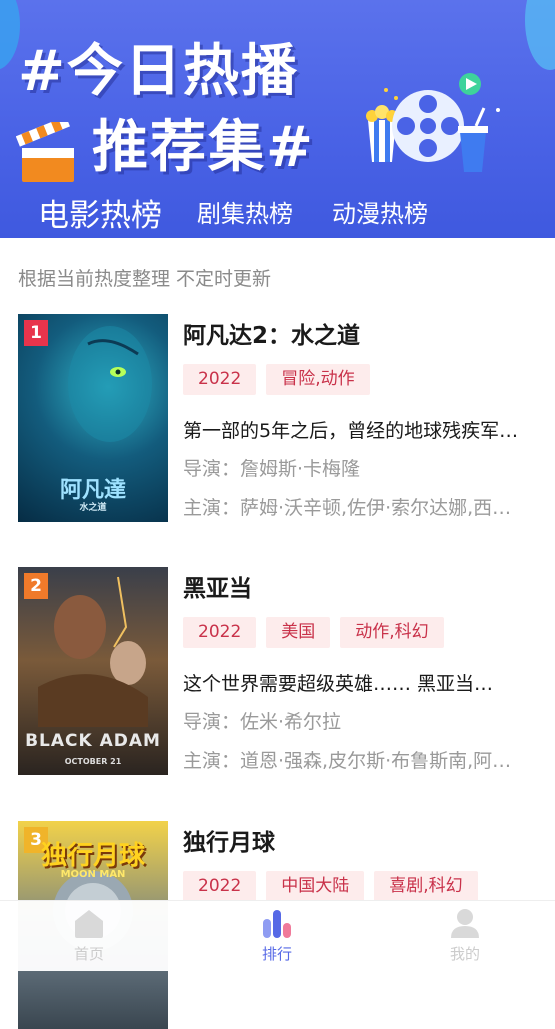 Image resolution: width=555 pixels, height=1029 pixels. I want to click on tag-genre: 喜剧,科幻, so click(426, 886).